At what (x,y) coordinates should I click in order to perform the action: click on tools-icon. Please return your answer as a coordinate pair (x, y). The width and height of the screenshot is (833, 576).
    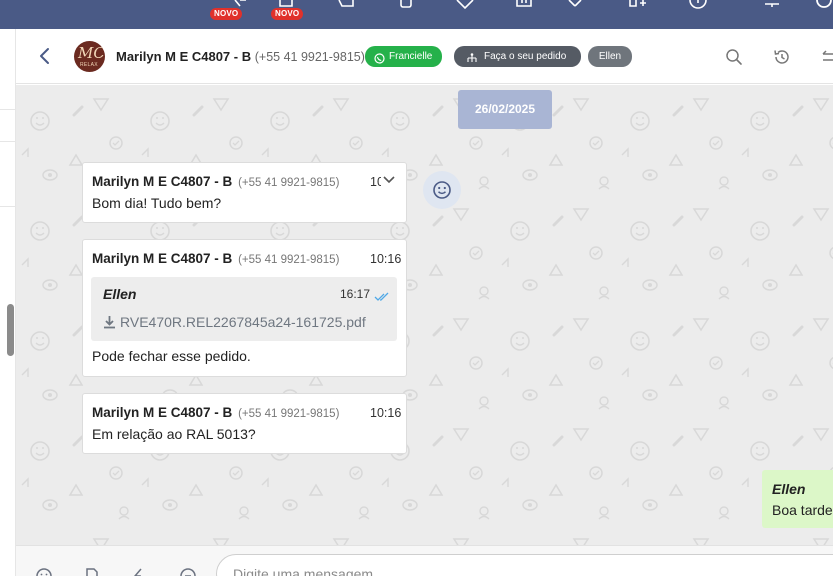
    Looking at the image, I should click on (576, 5).